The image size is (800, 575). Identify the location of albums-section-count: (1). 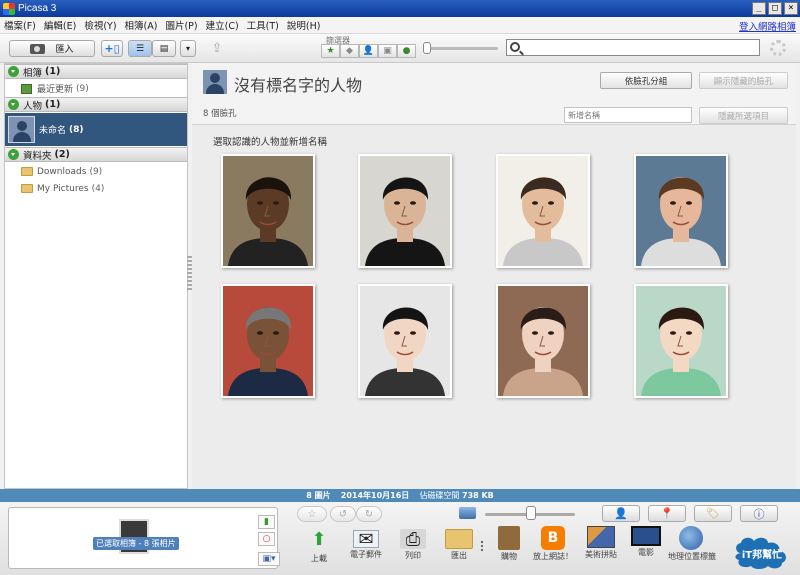
(53, 71).